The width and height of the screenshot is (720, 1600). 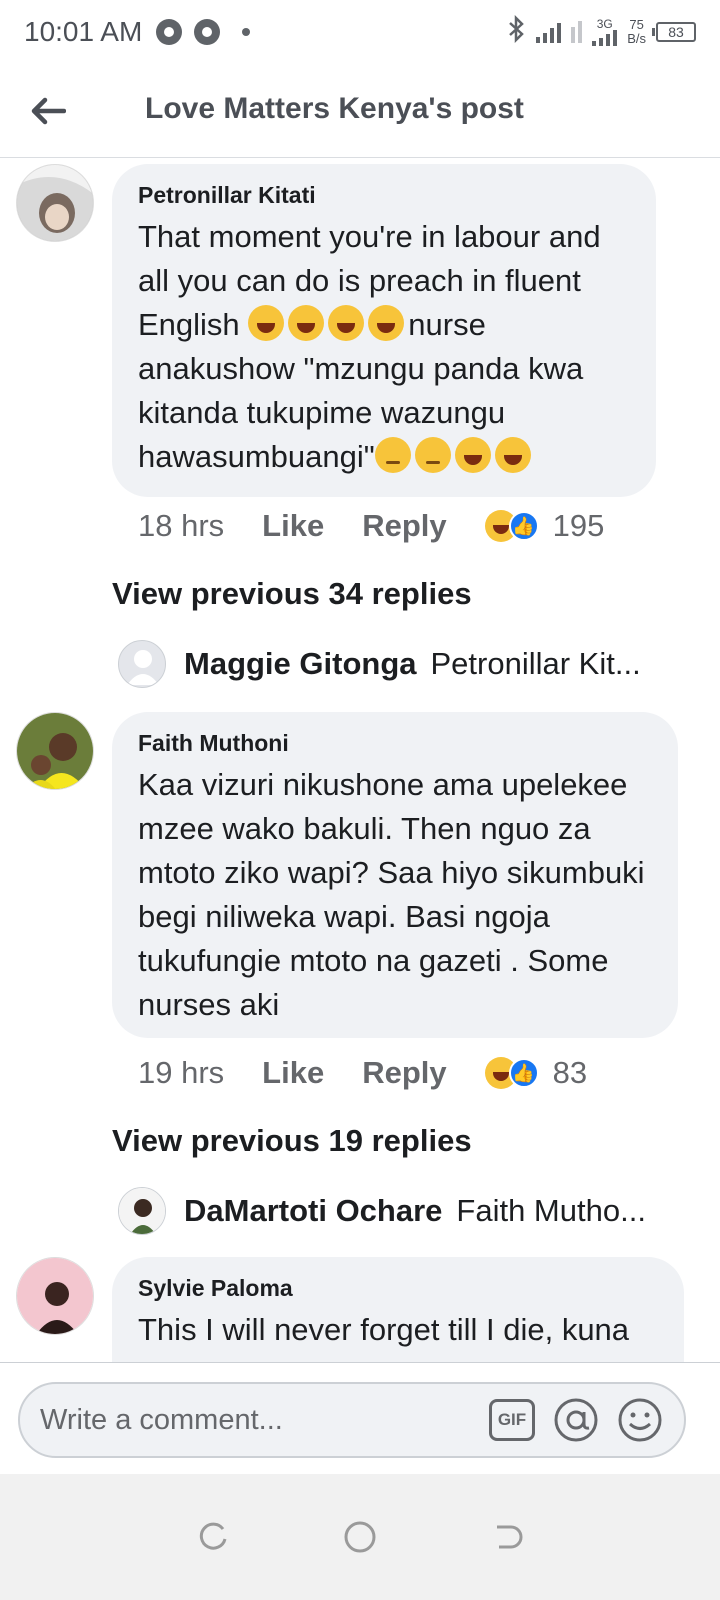 I want to click on comment-composer: GIF, so click(x=352, y=1420).